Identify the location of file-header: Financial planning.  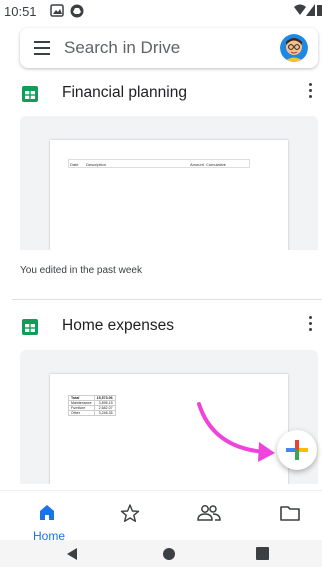
(161, 95).